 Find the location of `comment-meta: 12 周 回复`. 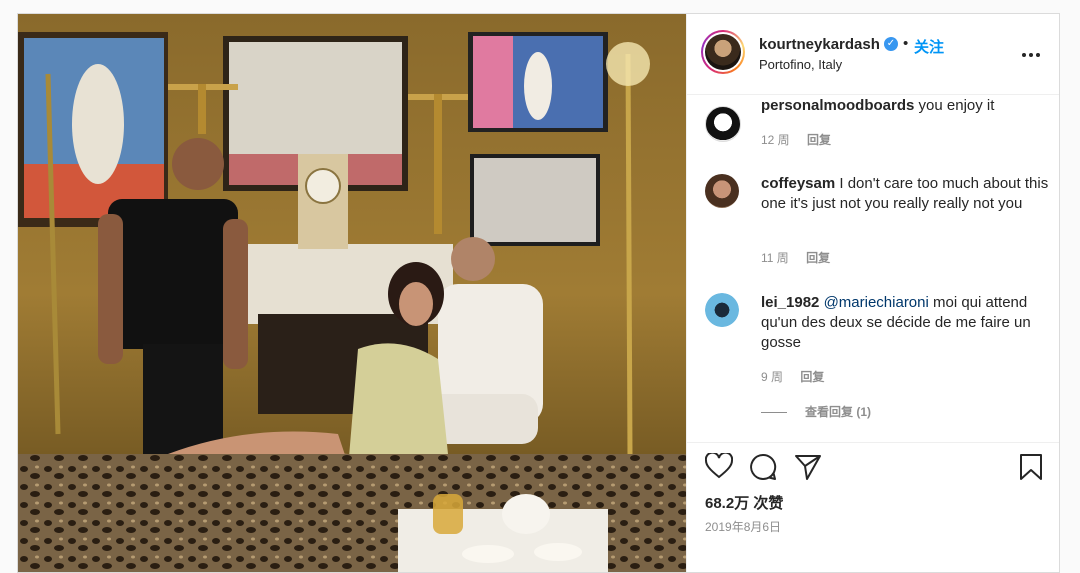

comment-meta: 12 周 回复 is located at coordinates (803, 139).